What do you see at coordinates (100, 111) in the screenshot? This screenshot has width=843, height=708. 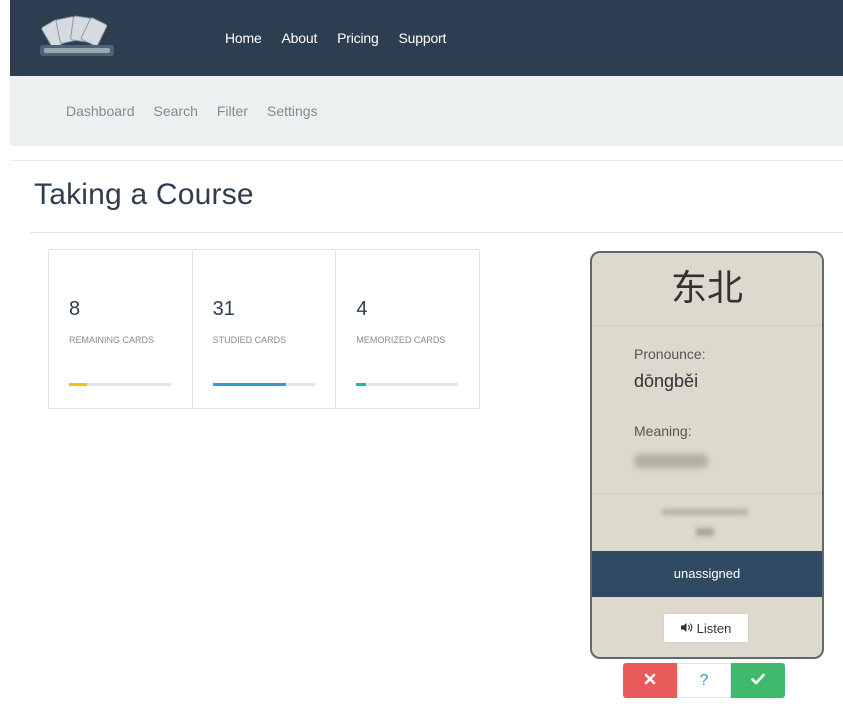 I see `subnav-dashboard-link: Dashboard` at bounding box center [100, 111].